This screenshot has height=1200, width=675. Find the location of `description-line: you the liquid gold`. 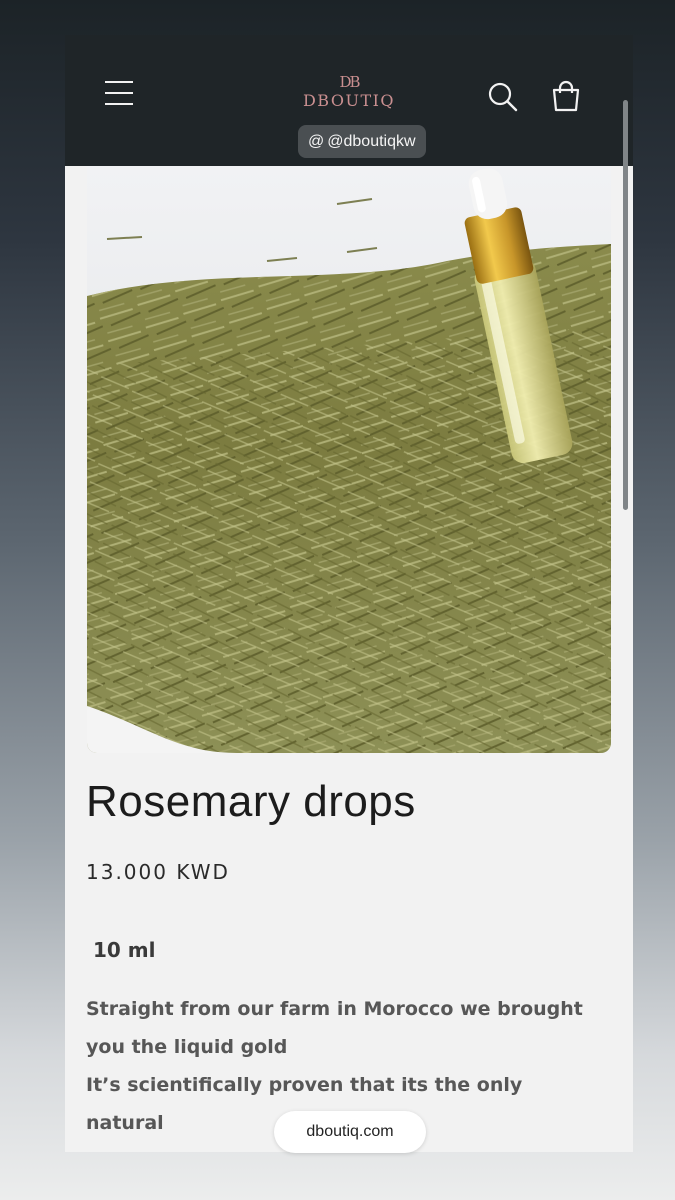

description-line: you the liquid gold is located at coordinates (187, 1047).